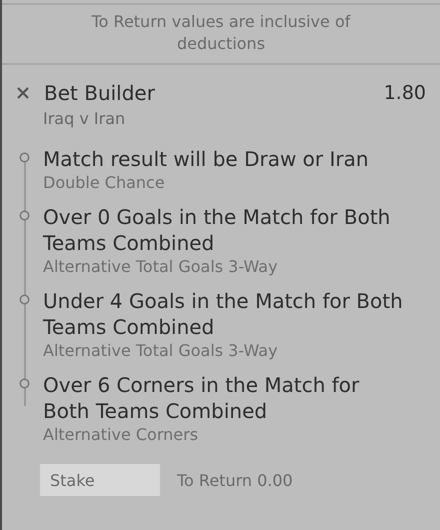  Describe the element at coordinates (217, 230) in the screenshot. I see `selection-name: Over 0 Goals in the Match for Both Teams Combined` at that location.